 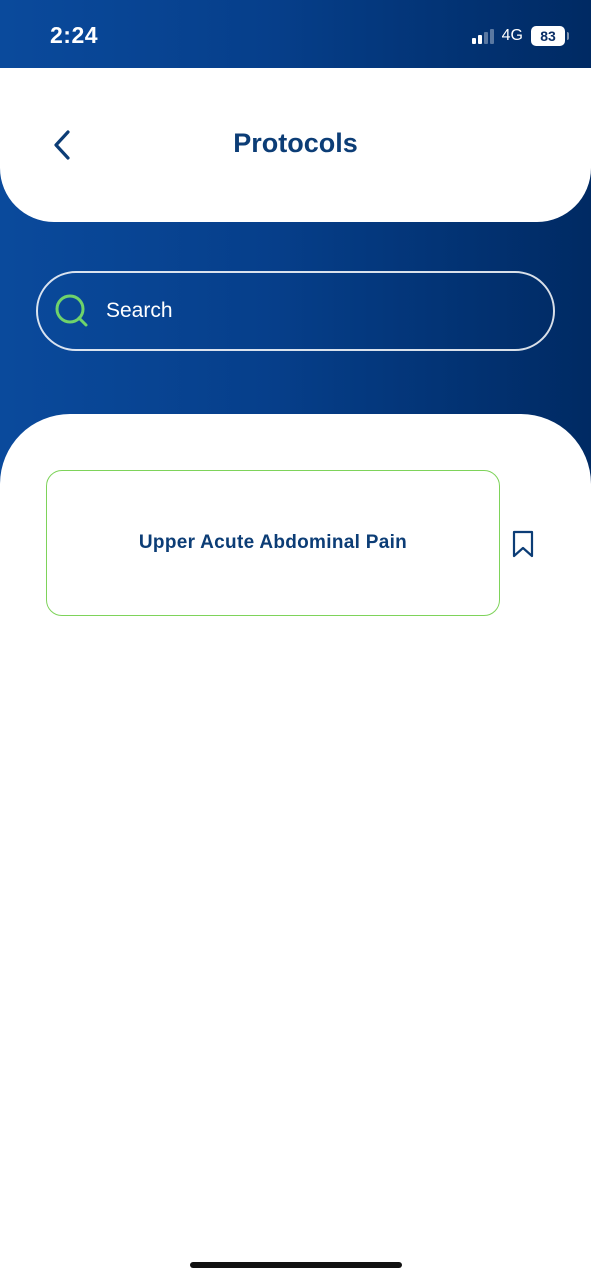 I want to click on search-icon, so click(x=71, y=310).